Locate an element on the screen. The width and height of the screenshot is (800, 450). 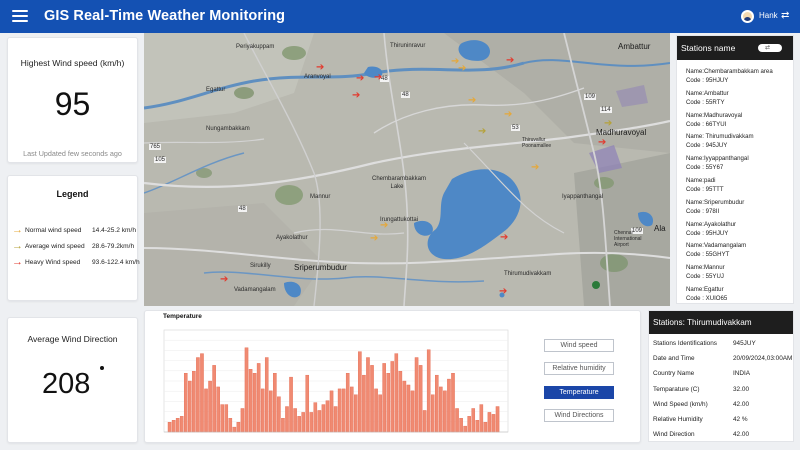
station-list-item: Name:Sriperumbudur Code : 978II is located at coordinates (740, 207).